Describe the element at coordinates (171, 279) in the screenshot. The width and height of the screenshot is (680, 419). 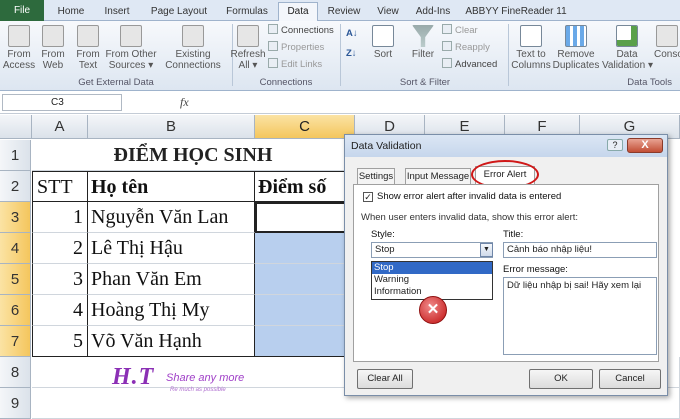
I see `name-cell: Phan Văn Em` at that location.